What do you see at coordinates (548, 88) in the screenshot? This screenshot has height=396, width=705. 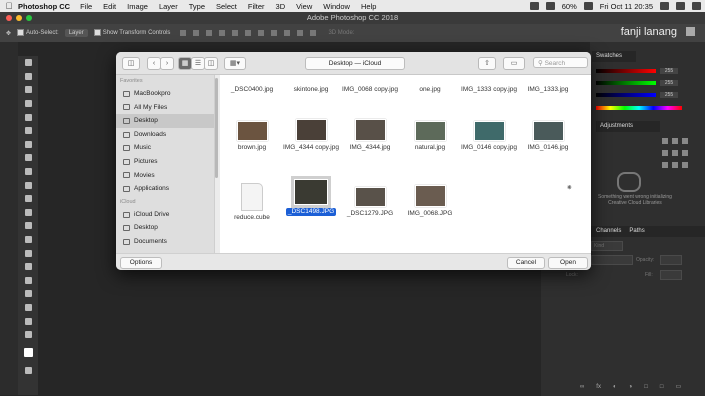 I see `file-item: IMG_1333.jpg` at bounding box center [548, 88].